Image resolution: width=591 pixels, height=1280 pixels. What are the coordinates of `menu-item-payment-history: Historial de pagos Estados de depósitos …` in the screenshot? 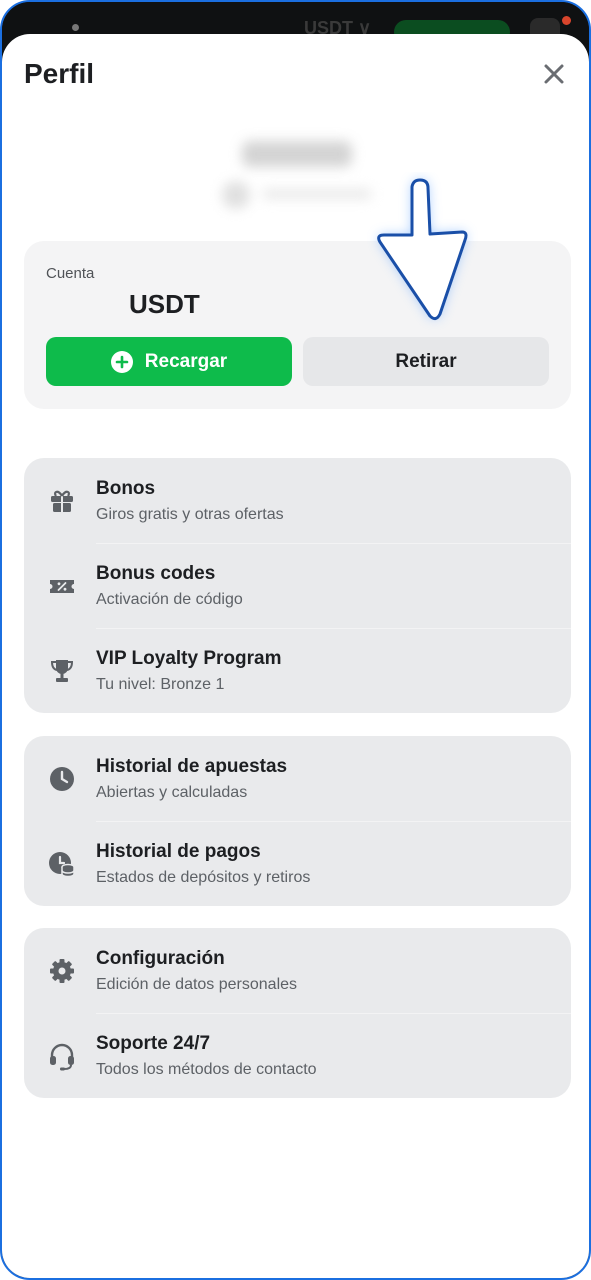 It's located at (297, 863).